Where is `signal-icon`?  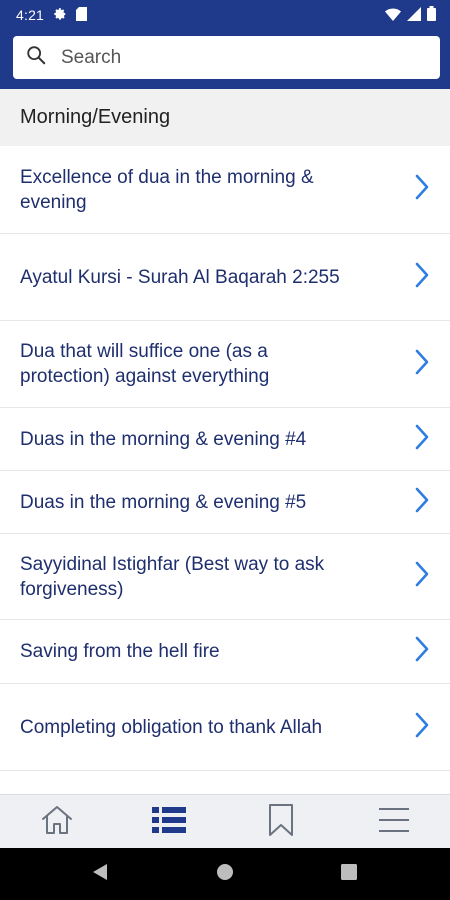
signal-icon is located at coordinates (414, 15).